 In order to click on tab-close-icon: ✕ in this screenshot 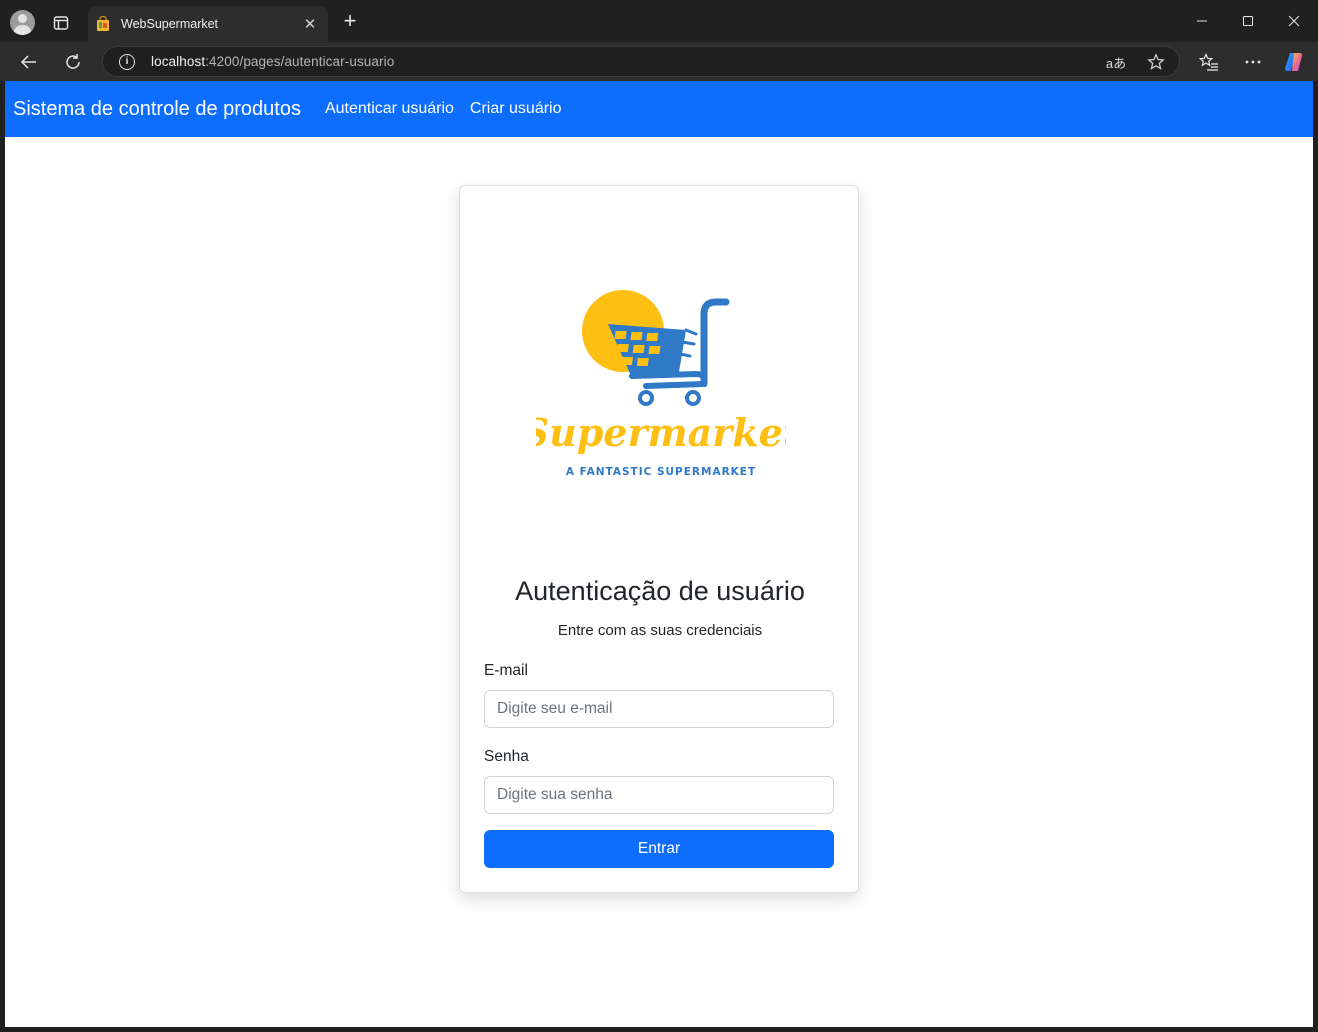, I will do `click(310, 24)`.